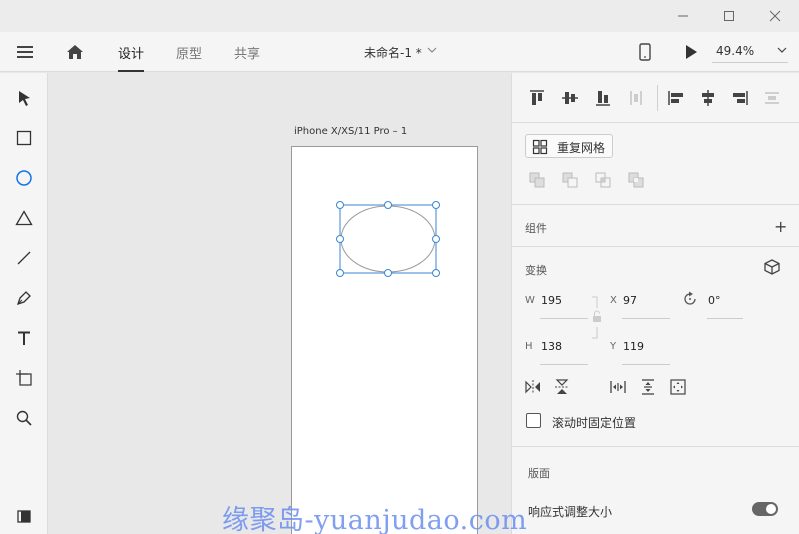 The width and height of the screenshot is (799, 534). Describe the element at coordinates (657, 98) in the screenshot. I see `separator` at that location.